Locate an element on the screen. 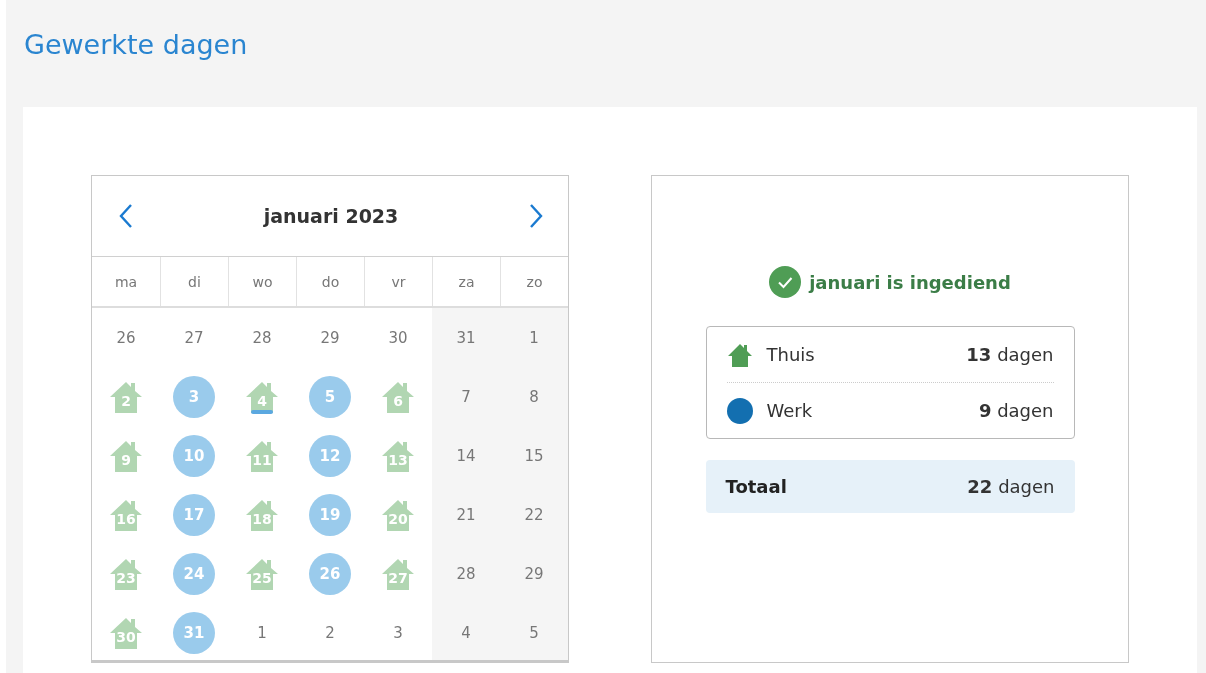  day-work-marker: 31 is located at coordinates (194, 632).